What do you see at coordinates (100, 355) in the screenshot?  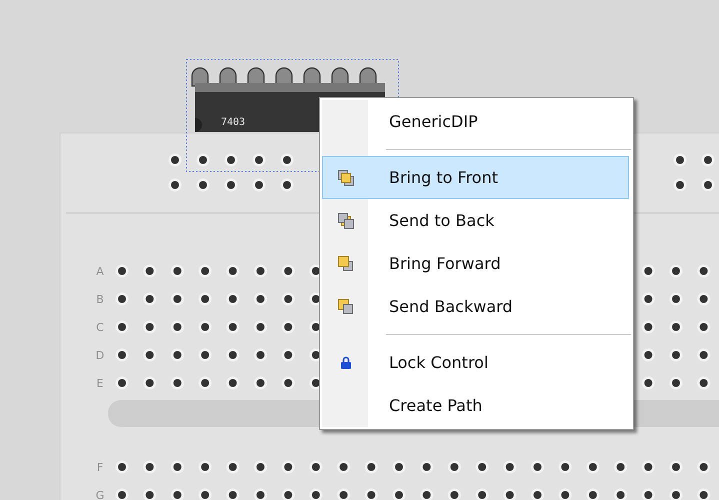 I see `row-label: D` at bounding box center [100, 355].